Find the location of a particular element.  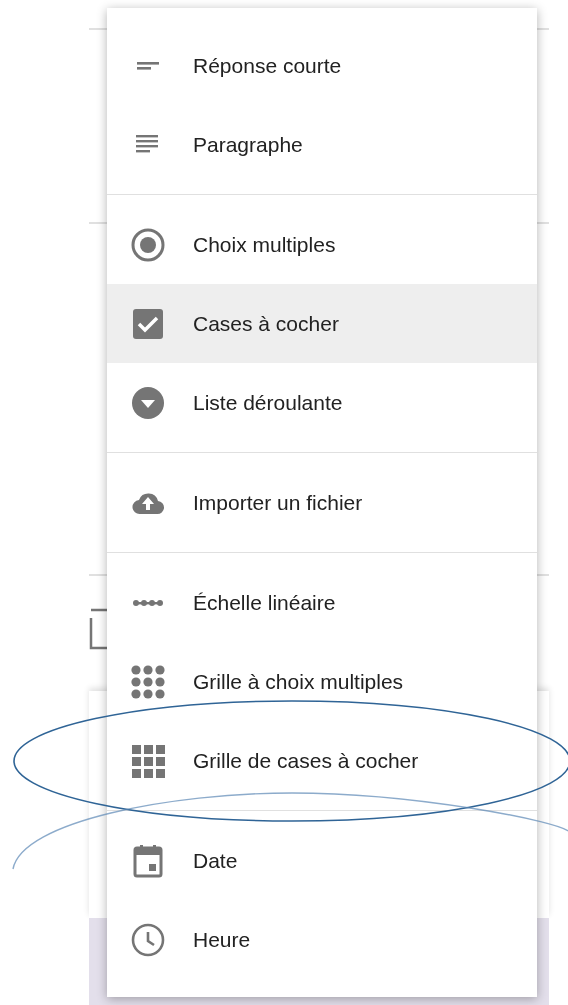

menu-item: Importer un fichier is located at coordinates (322, 502).